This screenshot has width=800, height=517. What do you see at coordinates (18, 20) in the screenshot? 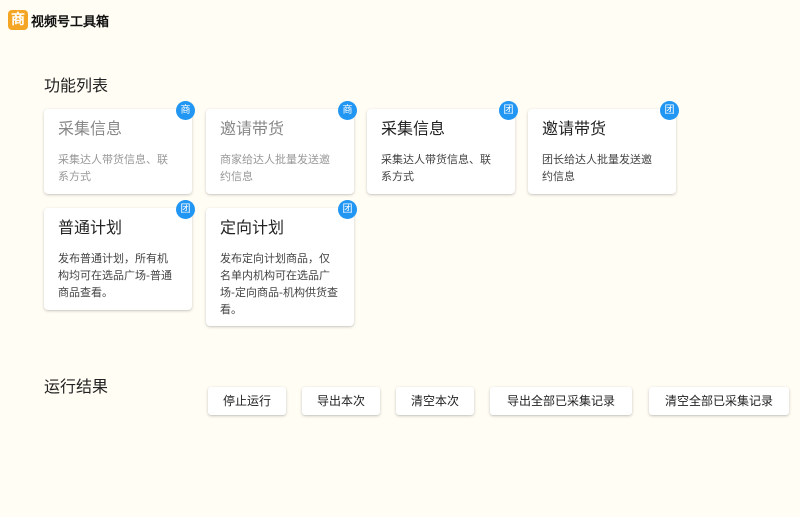
I see `app-logo-icon: 商` at bounding box center [18, 20].